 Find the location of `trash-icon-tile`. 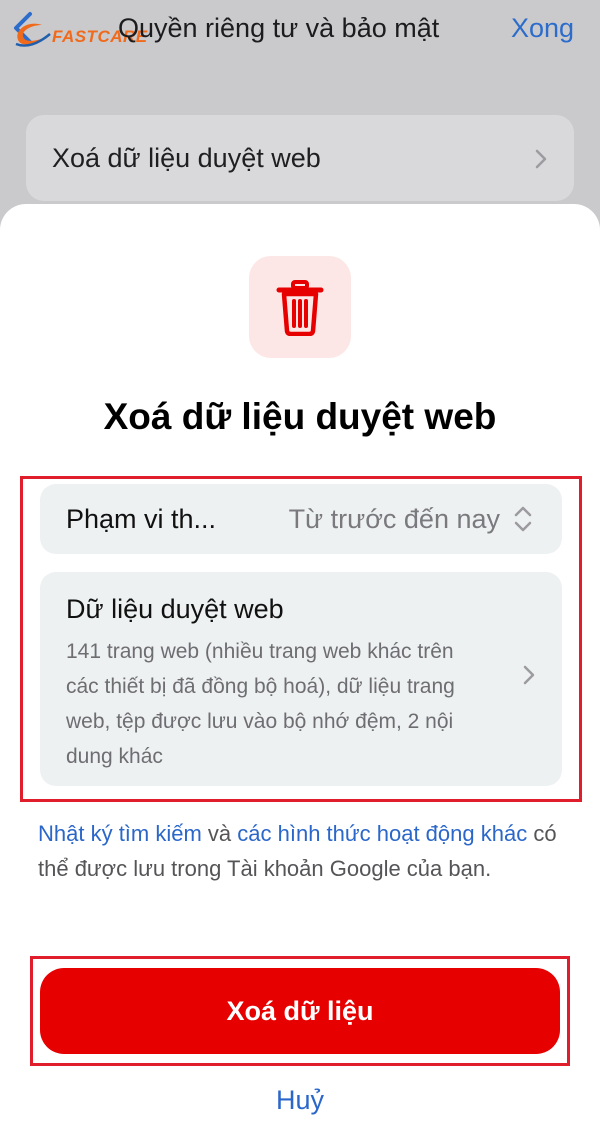

trash-icon-tile is located at coordinates (300, 307).